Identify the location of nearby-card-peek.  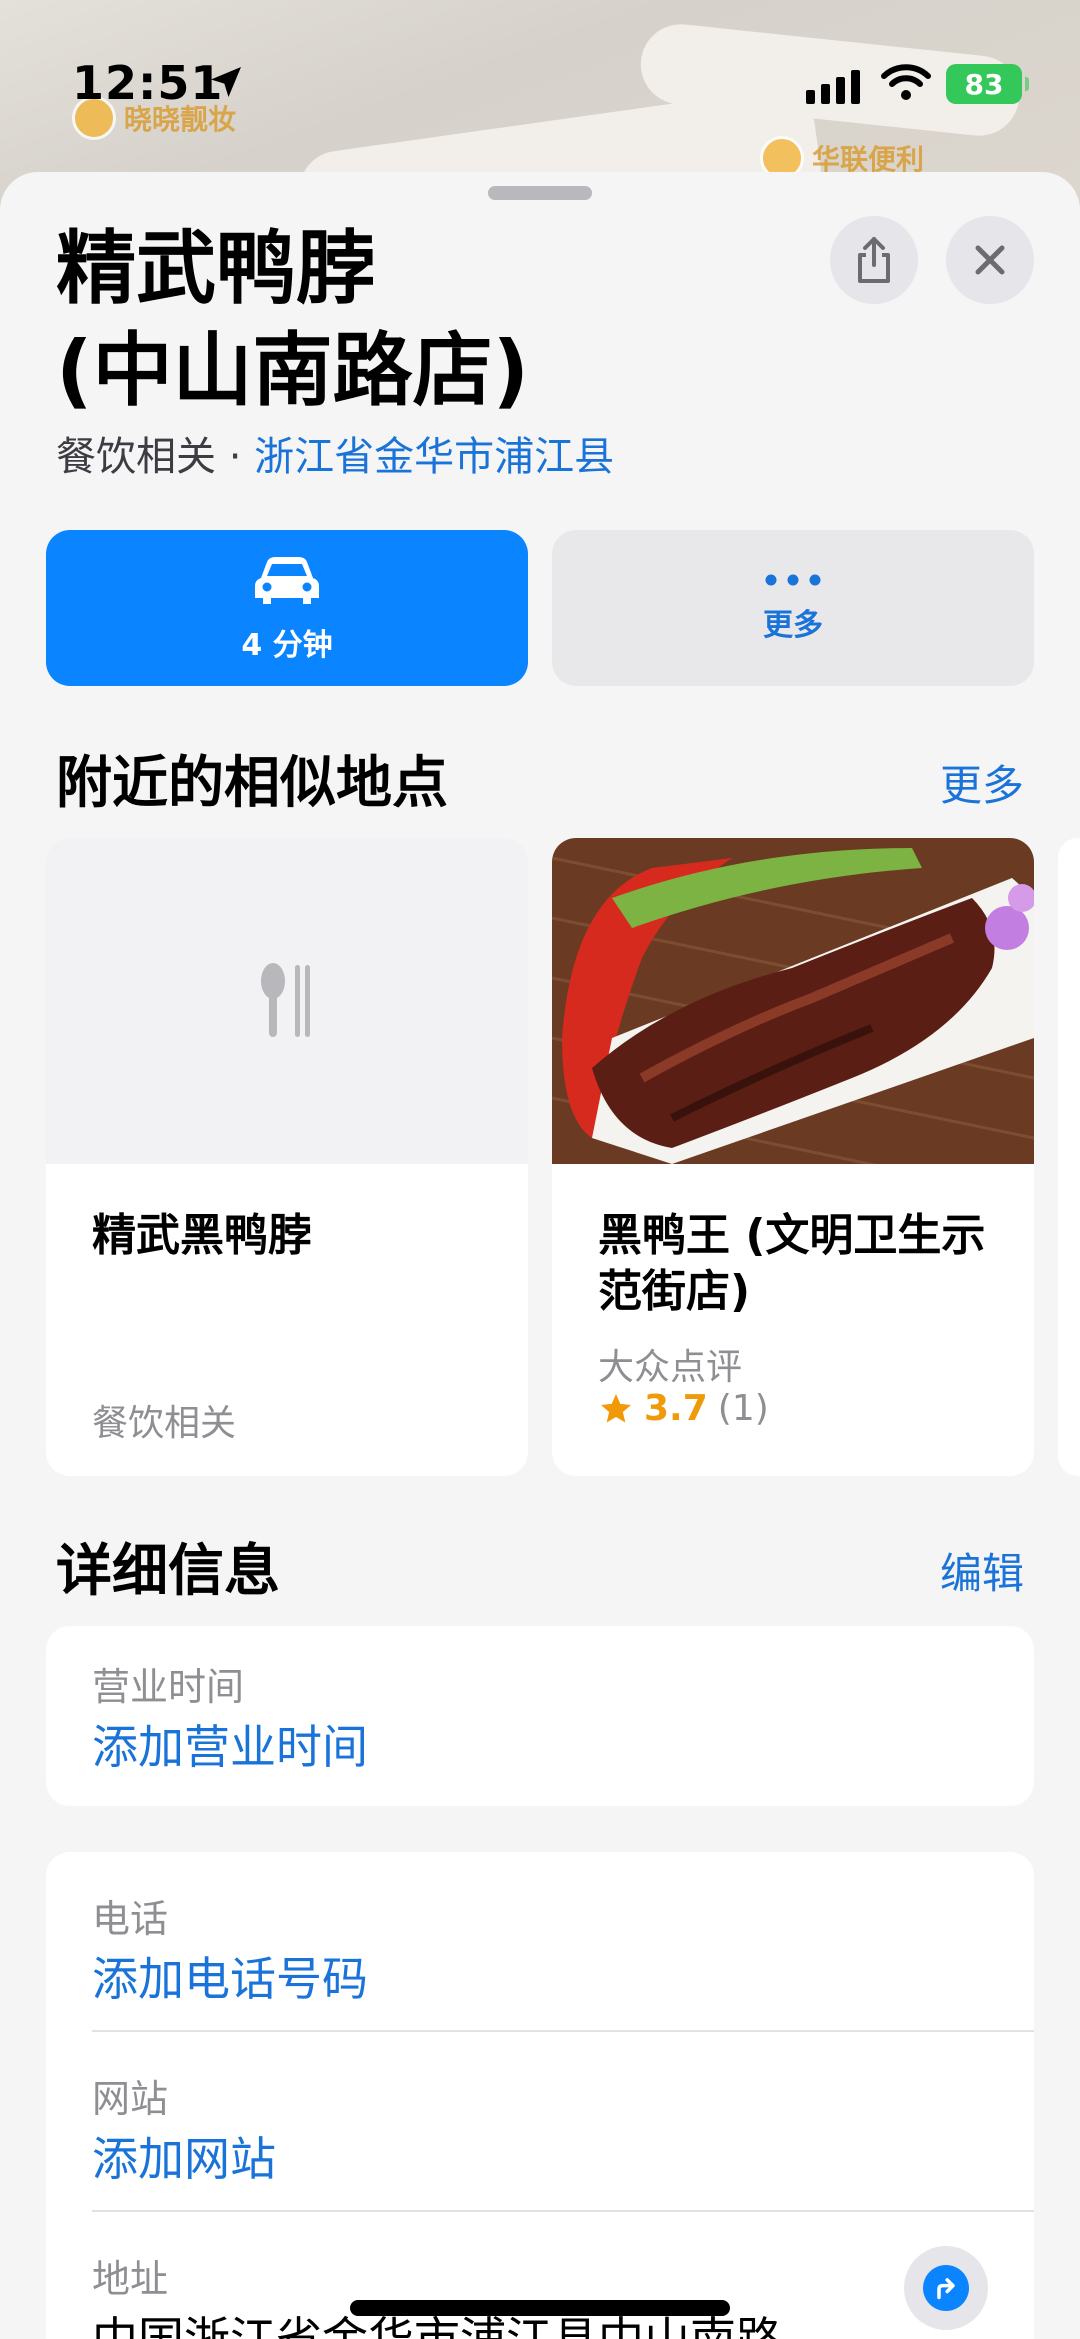
(1069, 1157).